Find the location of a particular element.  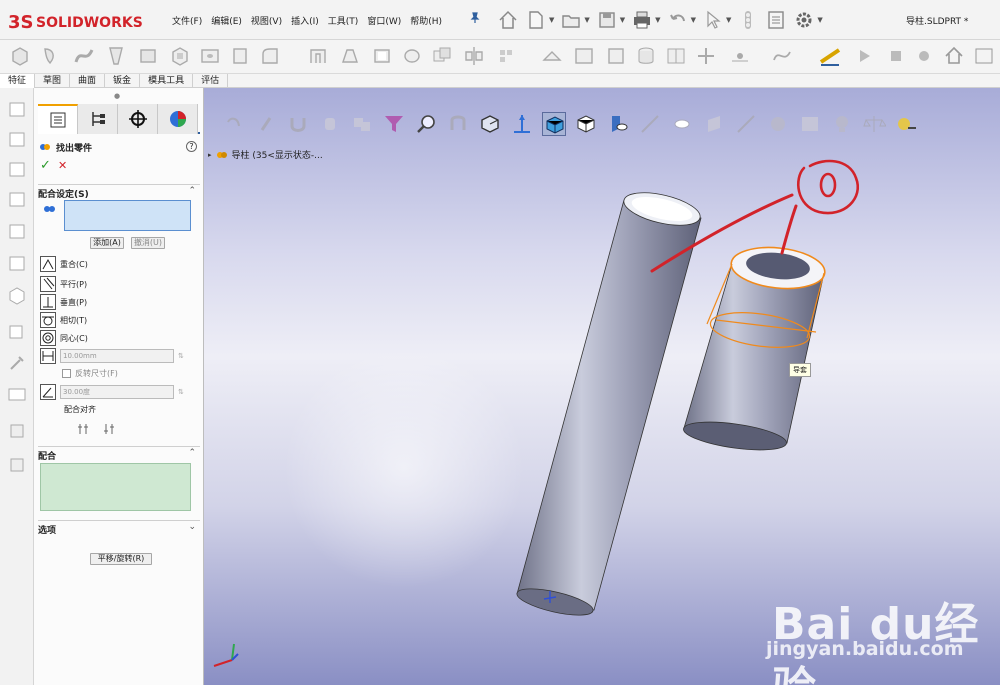

open-folder-icon is located at coordinates (571, 20).